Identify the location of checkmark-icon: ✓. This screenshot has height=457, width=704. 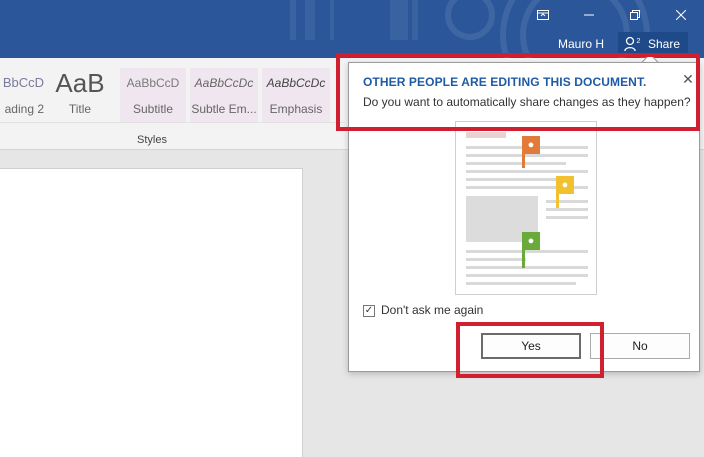
(369, 310).